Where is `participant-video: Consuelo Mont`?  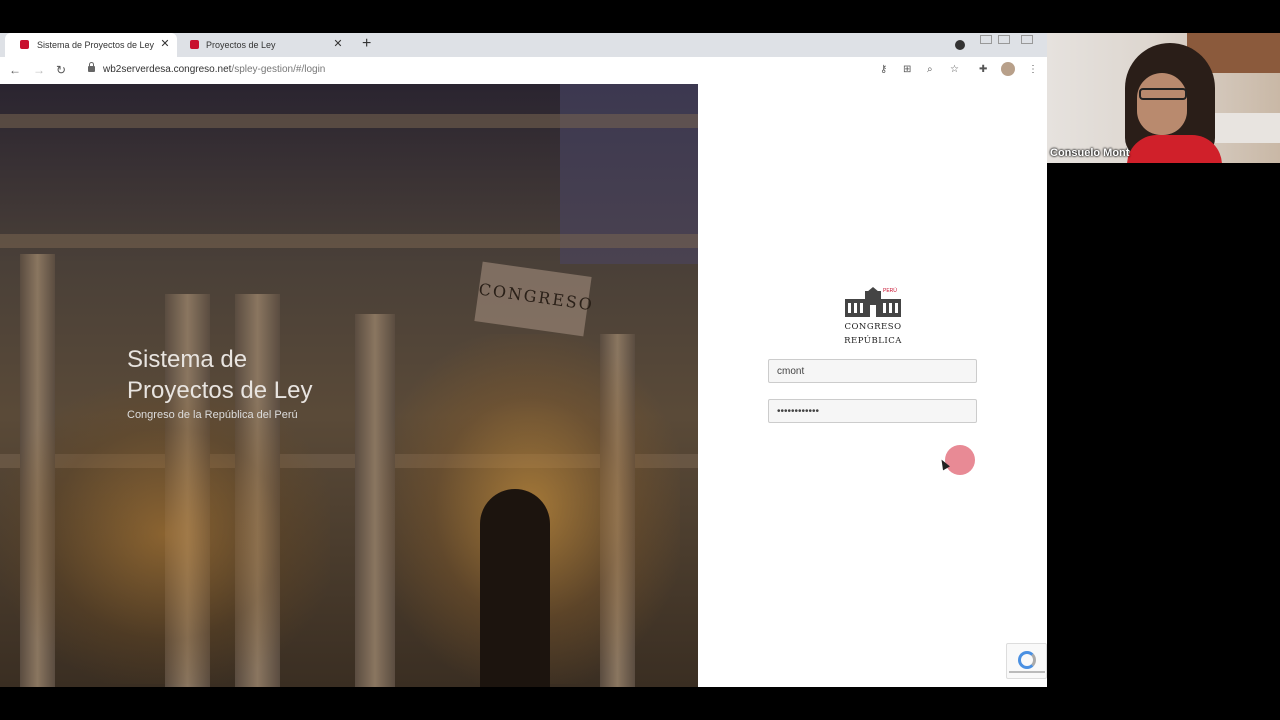
participant-video: Consuelo Mont is located at coordinates (1163, 98).